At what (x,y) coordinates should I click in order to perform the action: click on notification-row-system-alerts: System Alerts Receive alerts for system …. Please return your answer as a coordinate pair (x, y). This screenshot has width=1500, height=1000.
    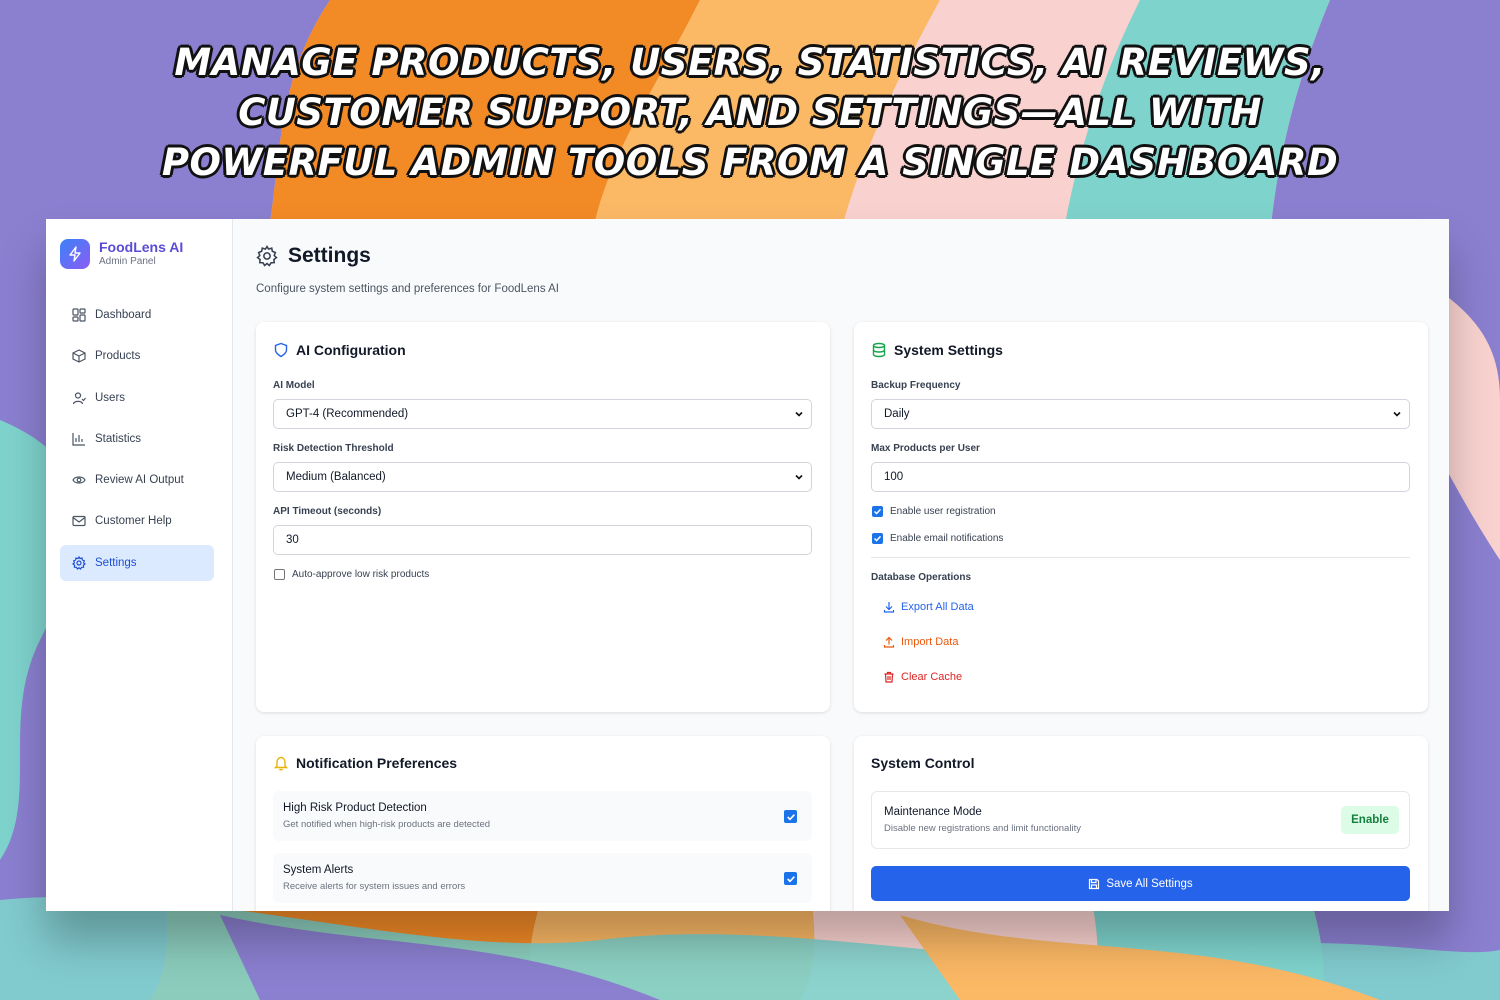
    Looking at the image, I should click on (542, 878).